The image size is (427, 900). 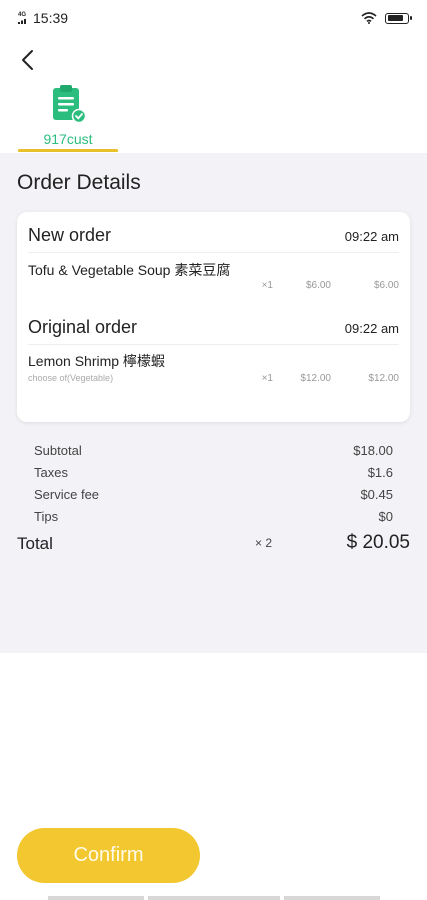 I want to click on status-time: 15:39, so click(x=51, y=18).